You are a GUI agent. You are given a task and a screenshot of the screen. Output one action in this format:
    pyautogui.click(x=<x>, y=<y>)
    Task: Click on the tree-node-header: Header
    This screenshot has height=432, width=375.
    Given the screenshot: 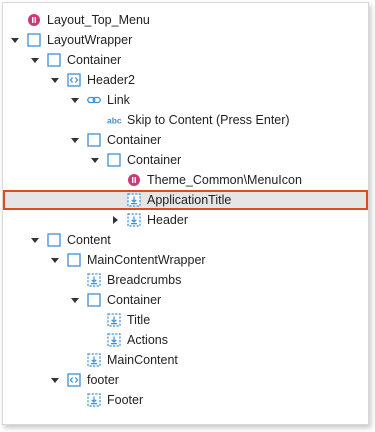 What is the action you would take?
    pyautogui.click(x=185, y=220)
    